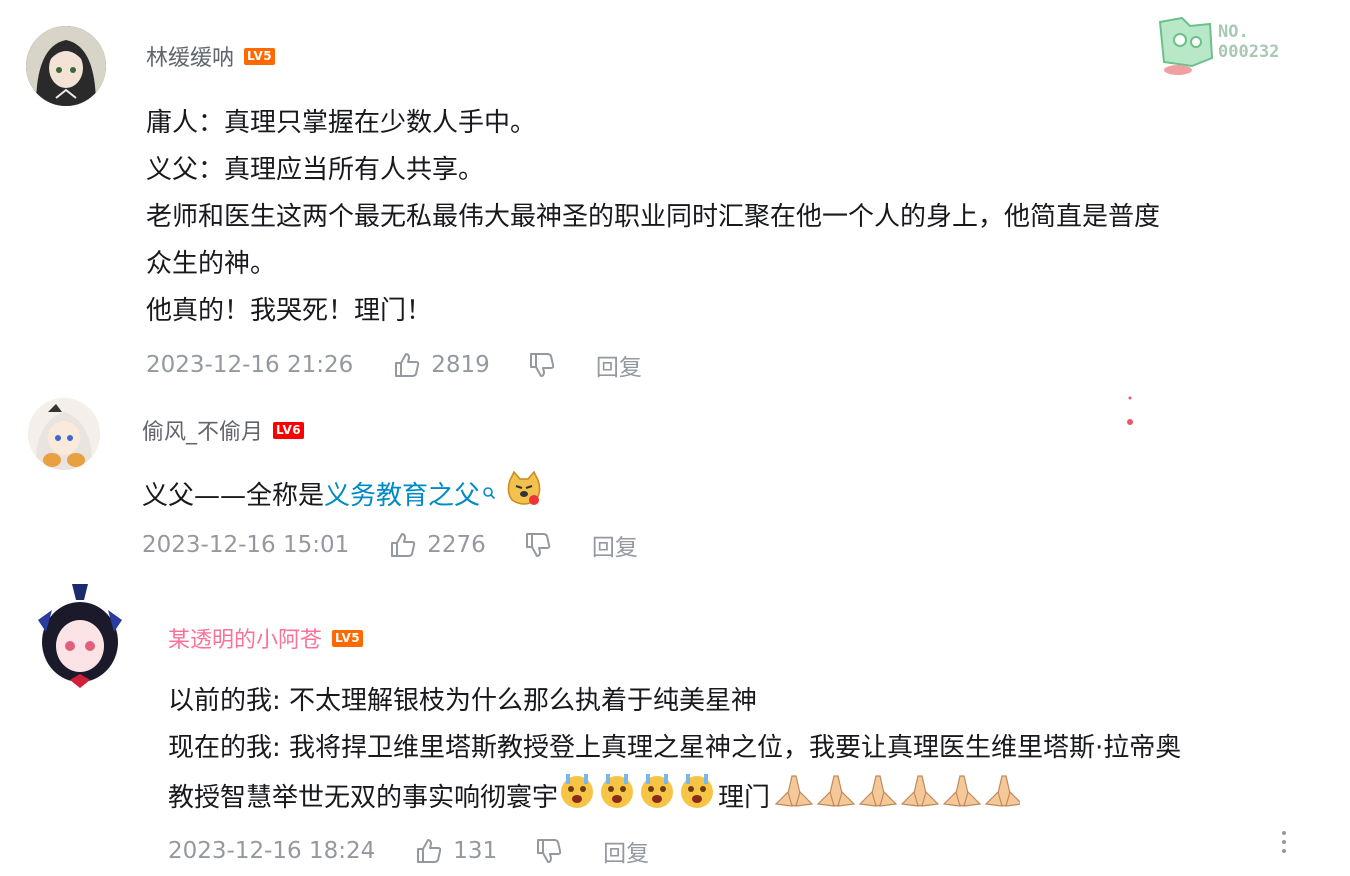 The width and height of the screenshot is (1350, 876). I want to click on comment-line: 教授智慧举世无双的事实响彻寰宇 理门, so click(674, 799).